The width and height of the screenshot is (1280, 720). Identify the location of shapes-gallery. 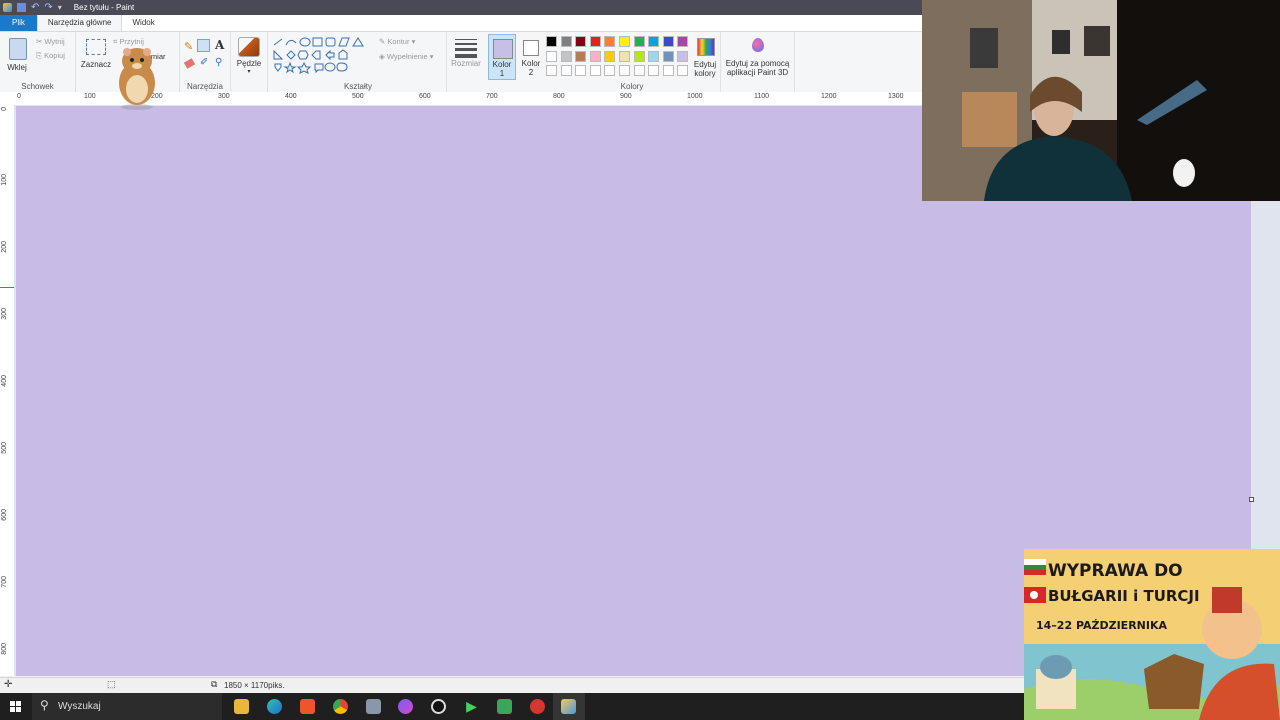
(321, 57).